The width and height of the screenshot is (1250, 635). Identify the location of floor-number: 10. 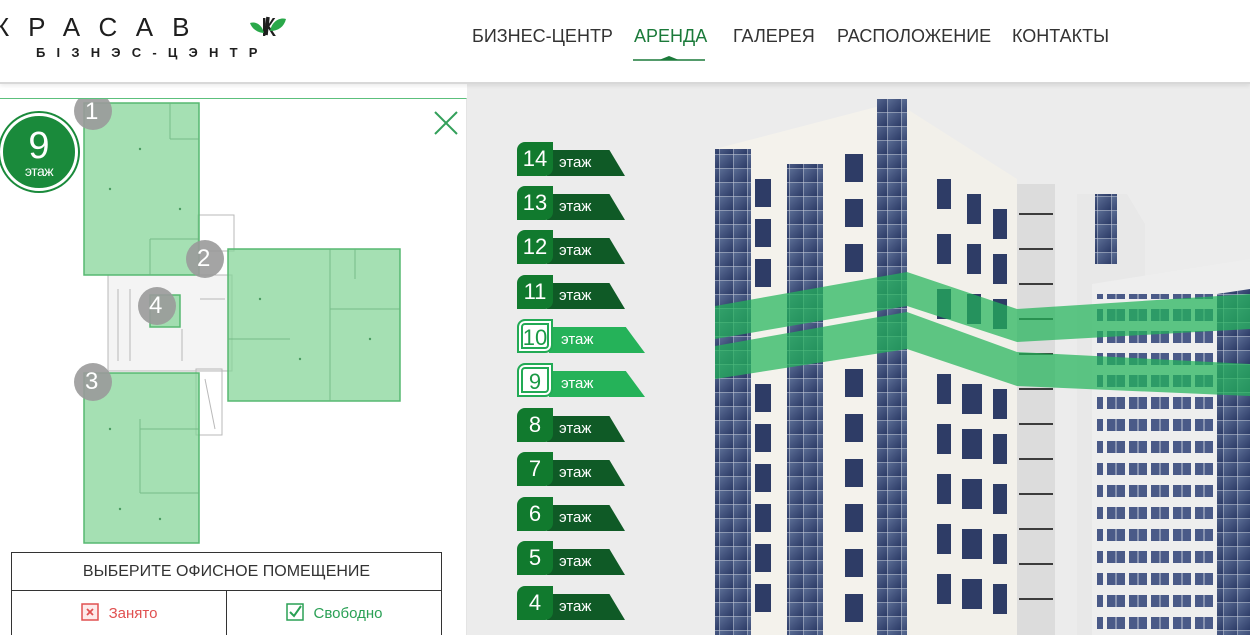
(535, 336).